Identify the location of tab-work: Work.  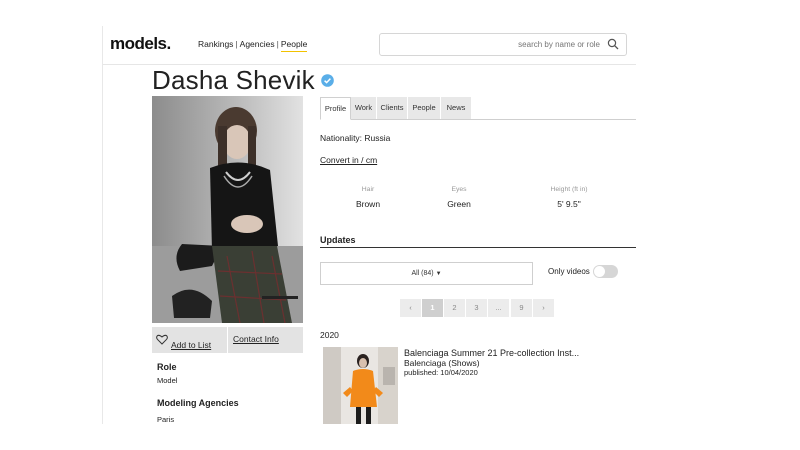
(363, 108).